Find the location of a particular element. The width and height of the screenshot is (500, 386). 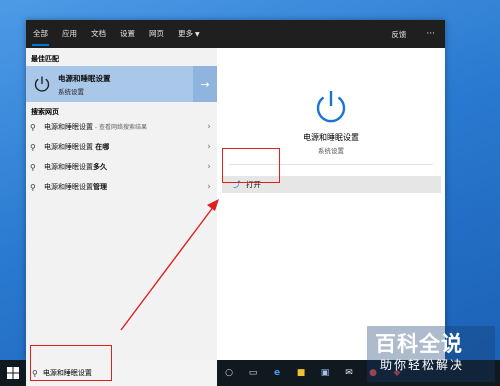

detail-title: 电源和睡眠设置 is located at coordinates (331, 137).